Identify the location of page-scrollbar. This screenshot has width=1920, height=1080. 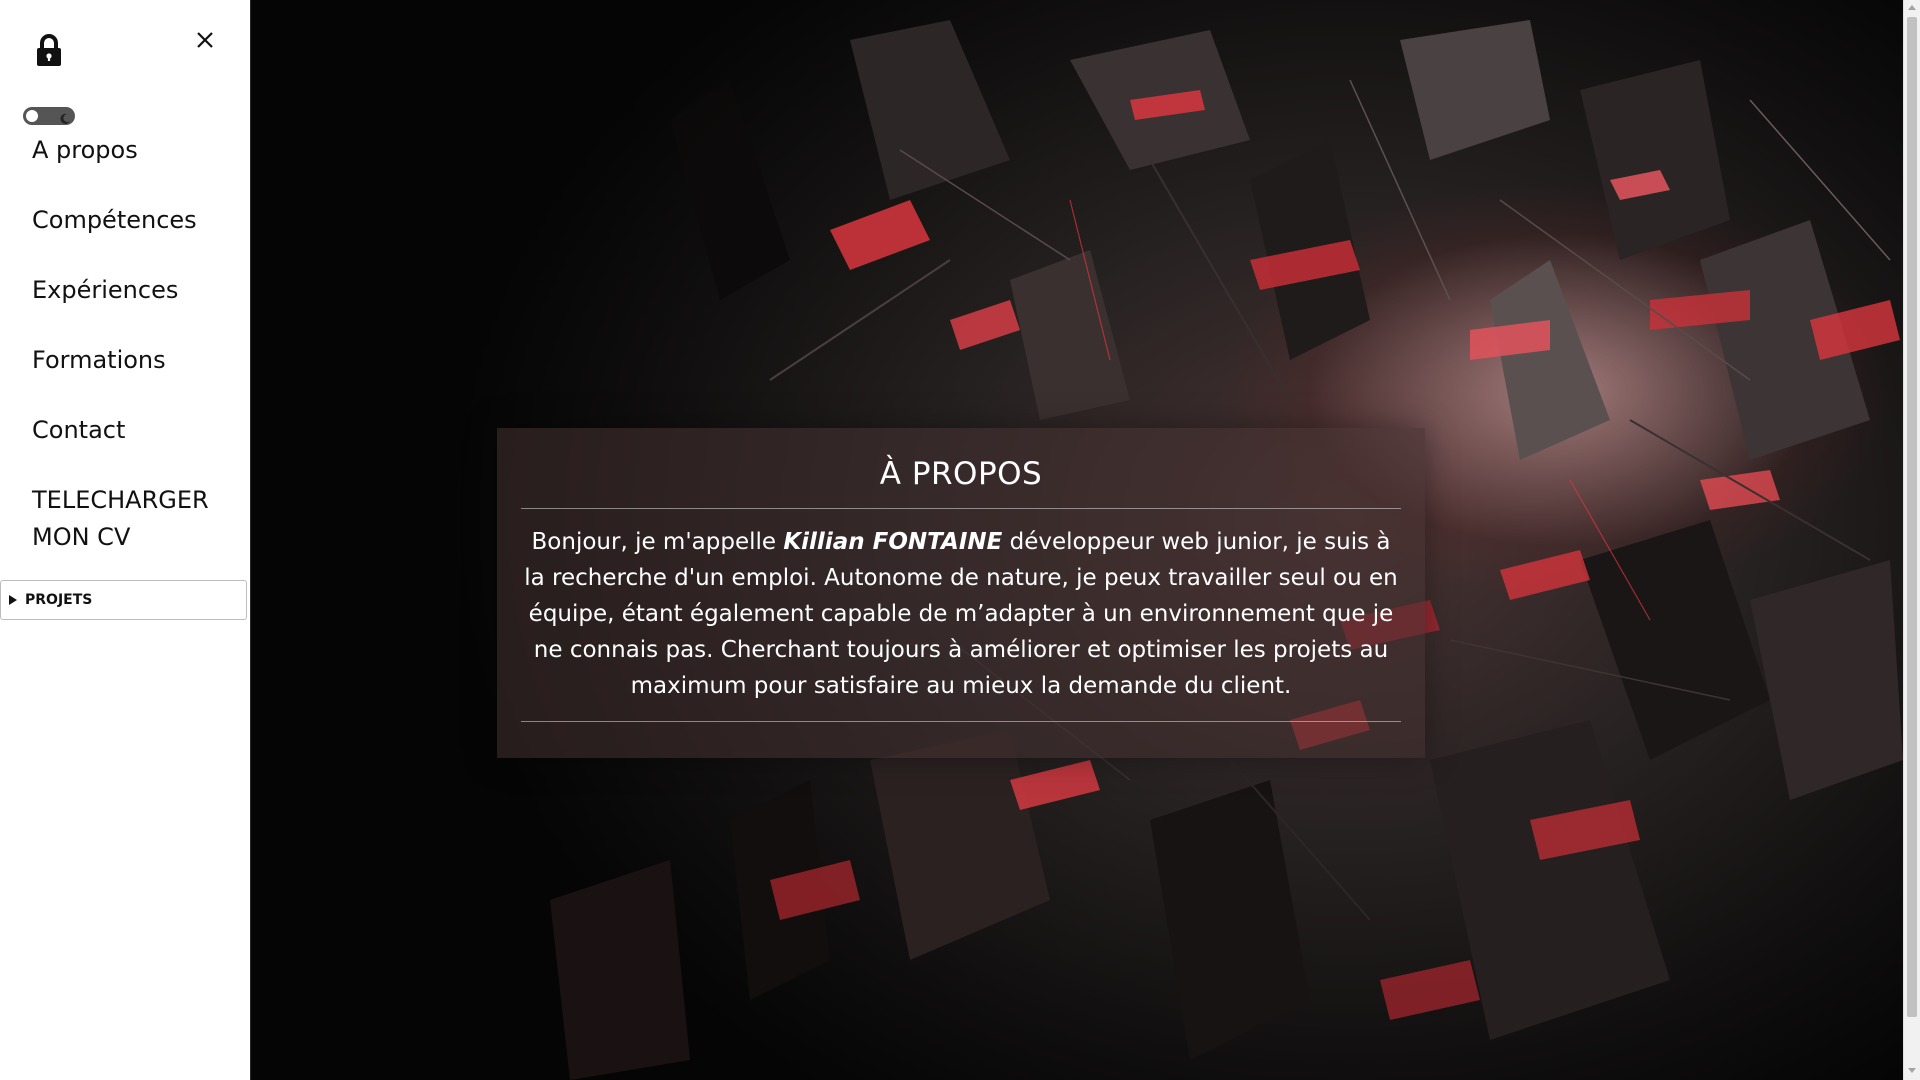
(1911, 540).